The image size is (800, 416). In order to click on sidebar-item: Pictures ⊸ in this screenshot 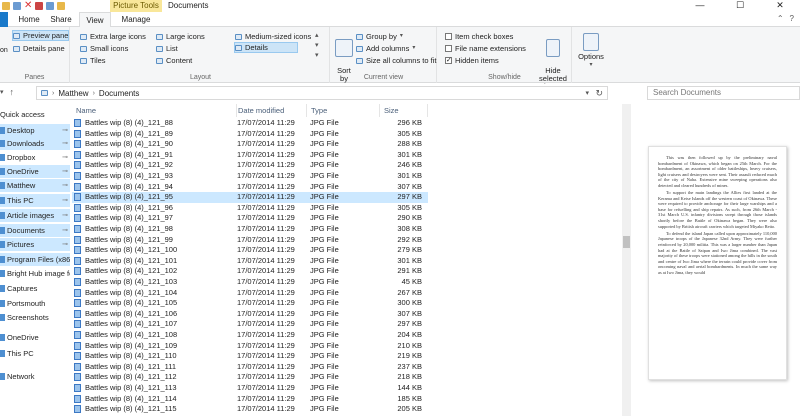, I will do `click(35, 244)`.